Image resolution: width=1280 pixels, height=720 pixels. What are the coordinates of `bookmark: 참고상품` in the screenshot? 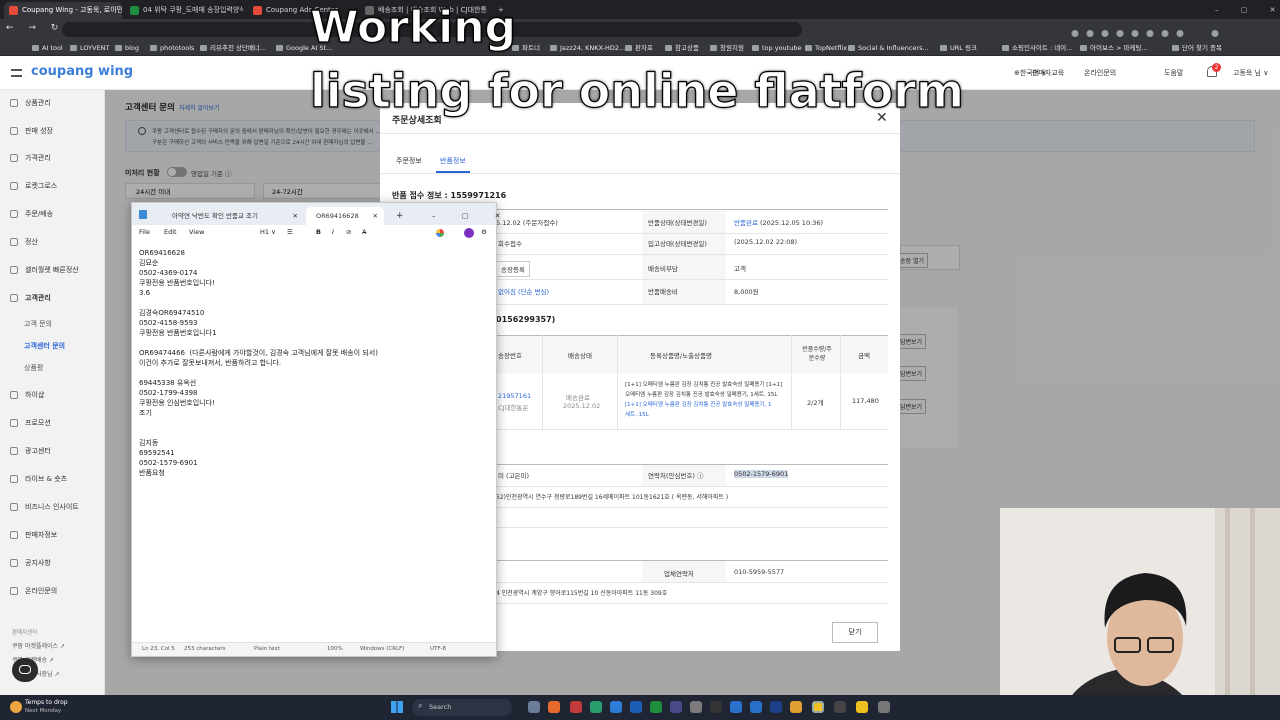 It's located at (682, 48).